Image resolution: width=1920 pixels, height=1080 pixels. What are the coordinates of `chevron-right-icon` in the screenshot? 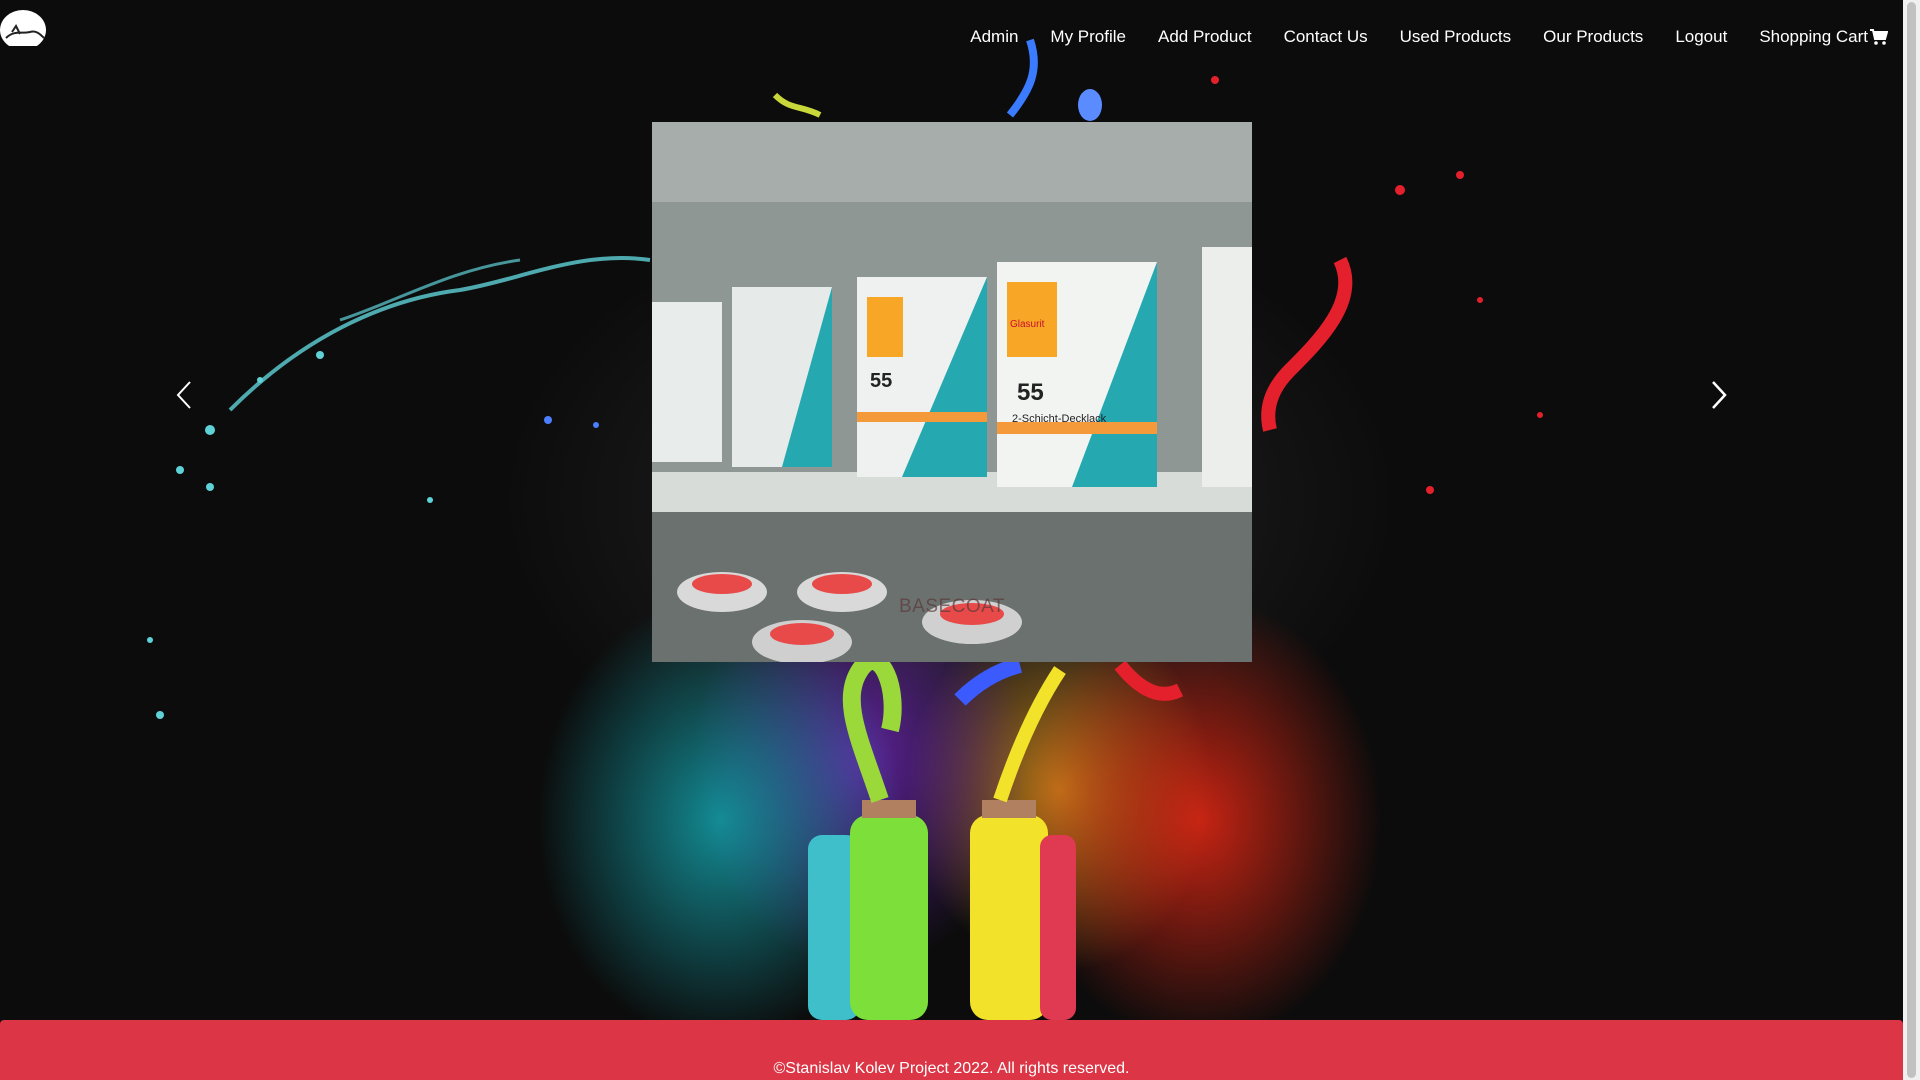 It's located at (1719, 395).